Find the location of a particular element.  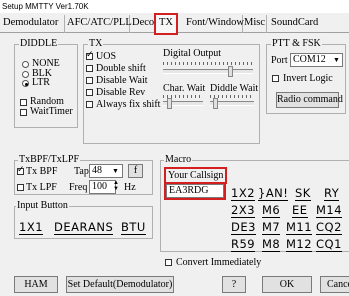

input-button-dear: DEAR is located at coordinates (71, 228).